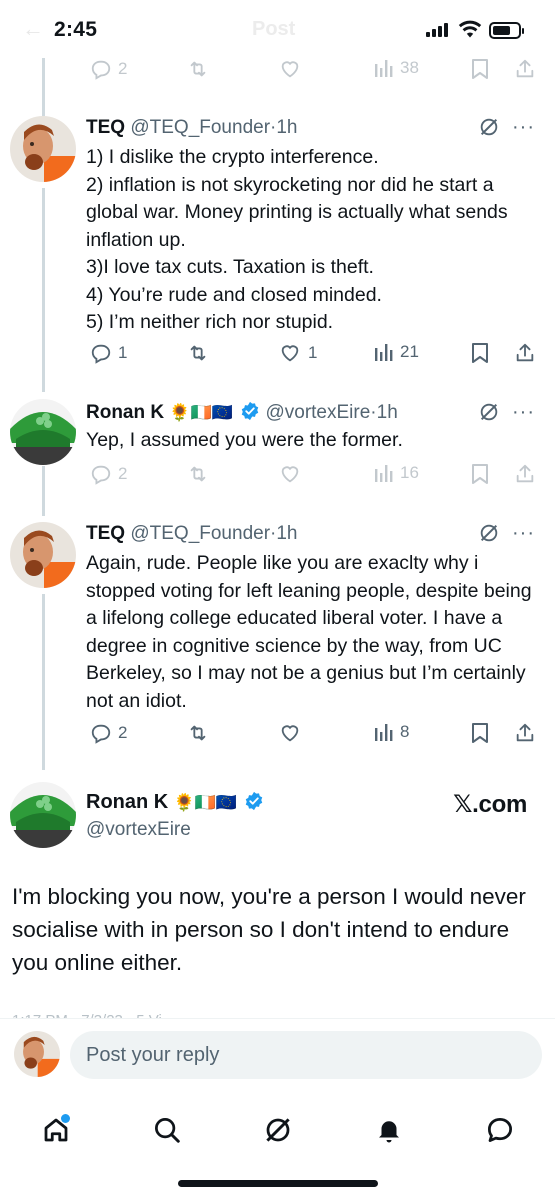  I want to click on tab-home, so click(56, 1130).